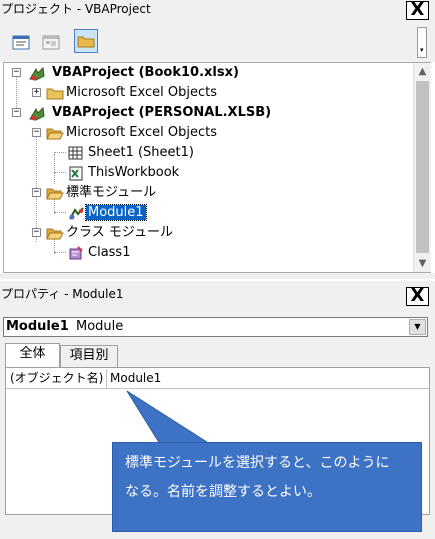 The height and width of the screenshot is (539, 435). I want to click on tree-node-class-modules: クラス モジュール, so click(119, 233).